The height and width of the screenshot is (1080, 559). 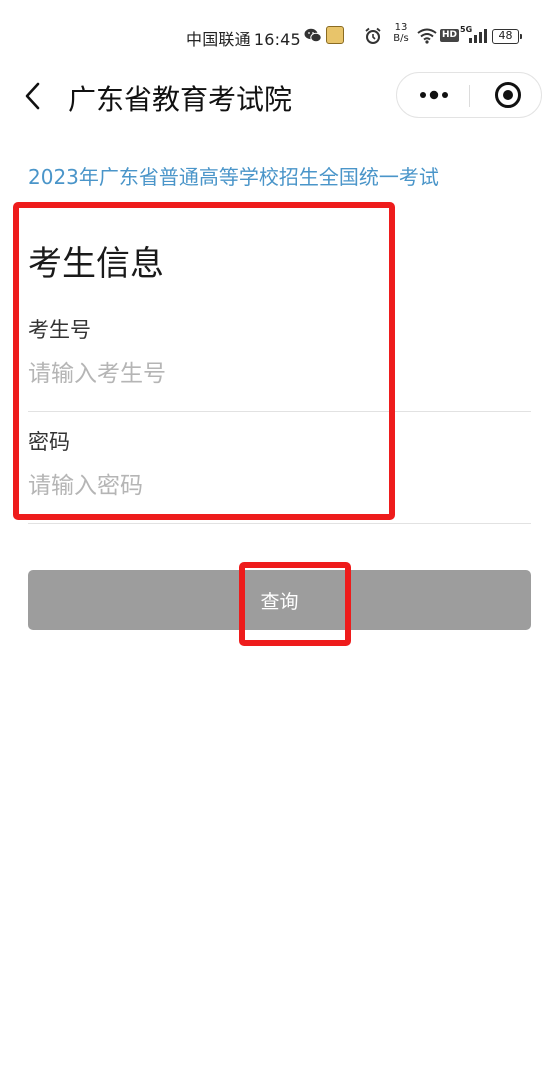 I want to click on status-time: 16:45, so click(x=277, y=39).